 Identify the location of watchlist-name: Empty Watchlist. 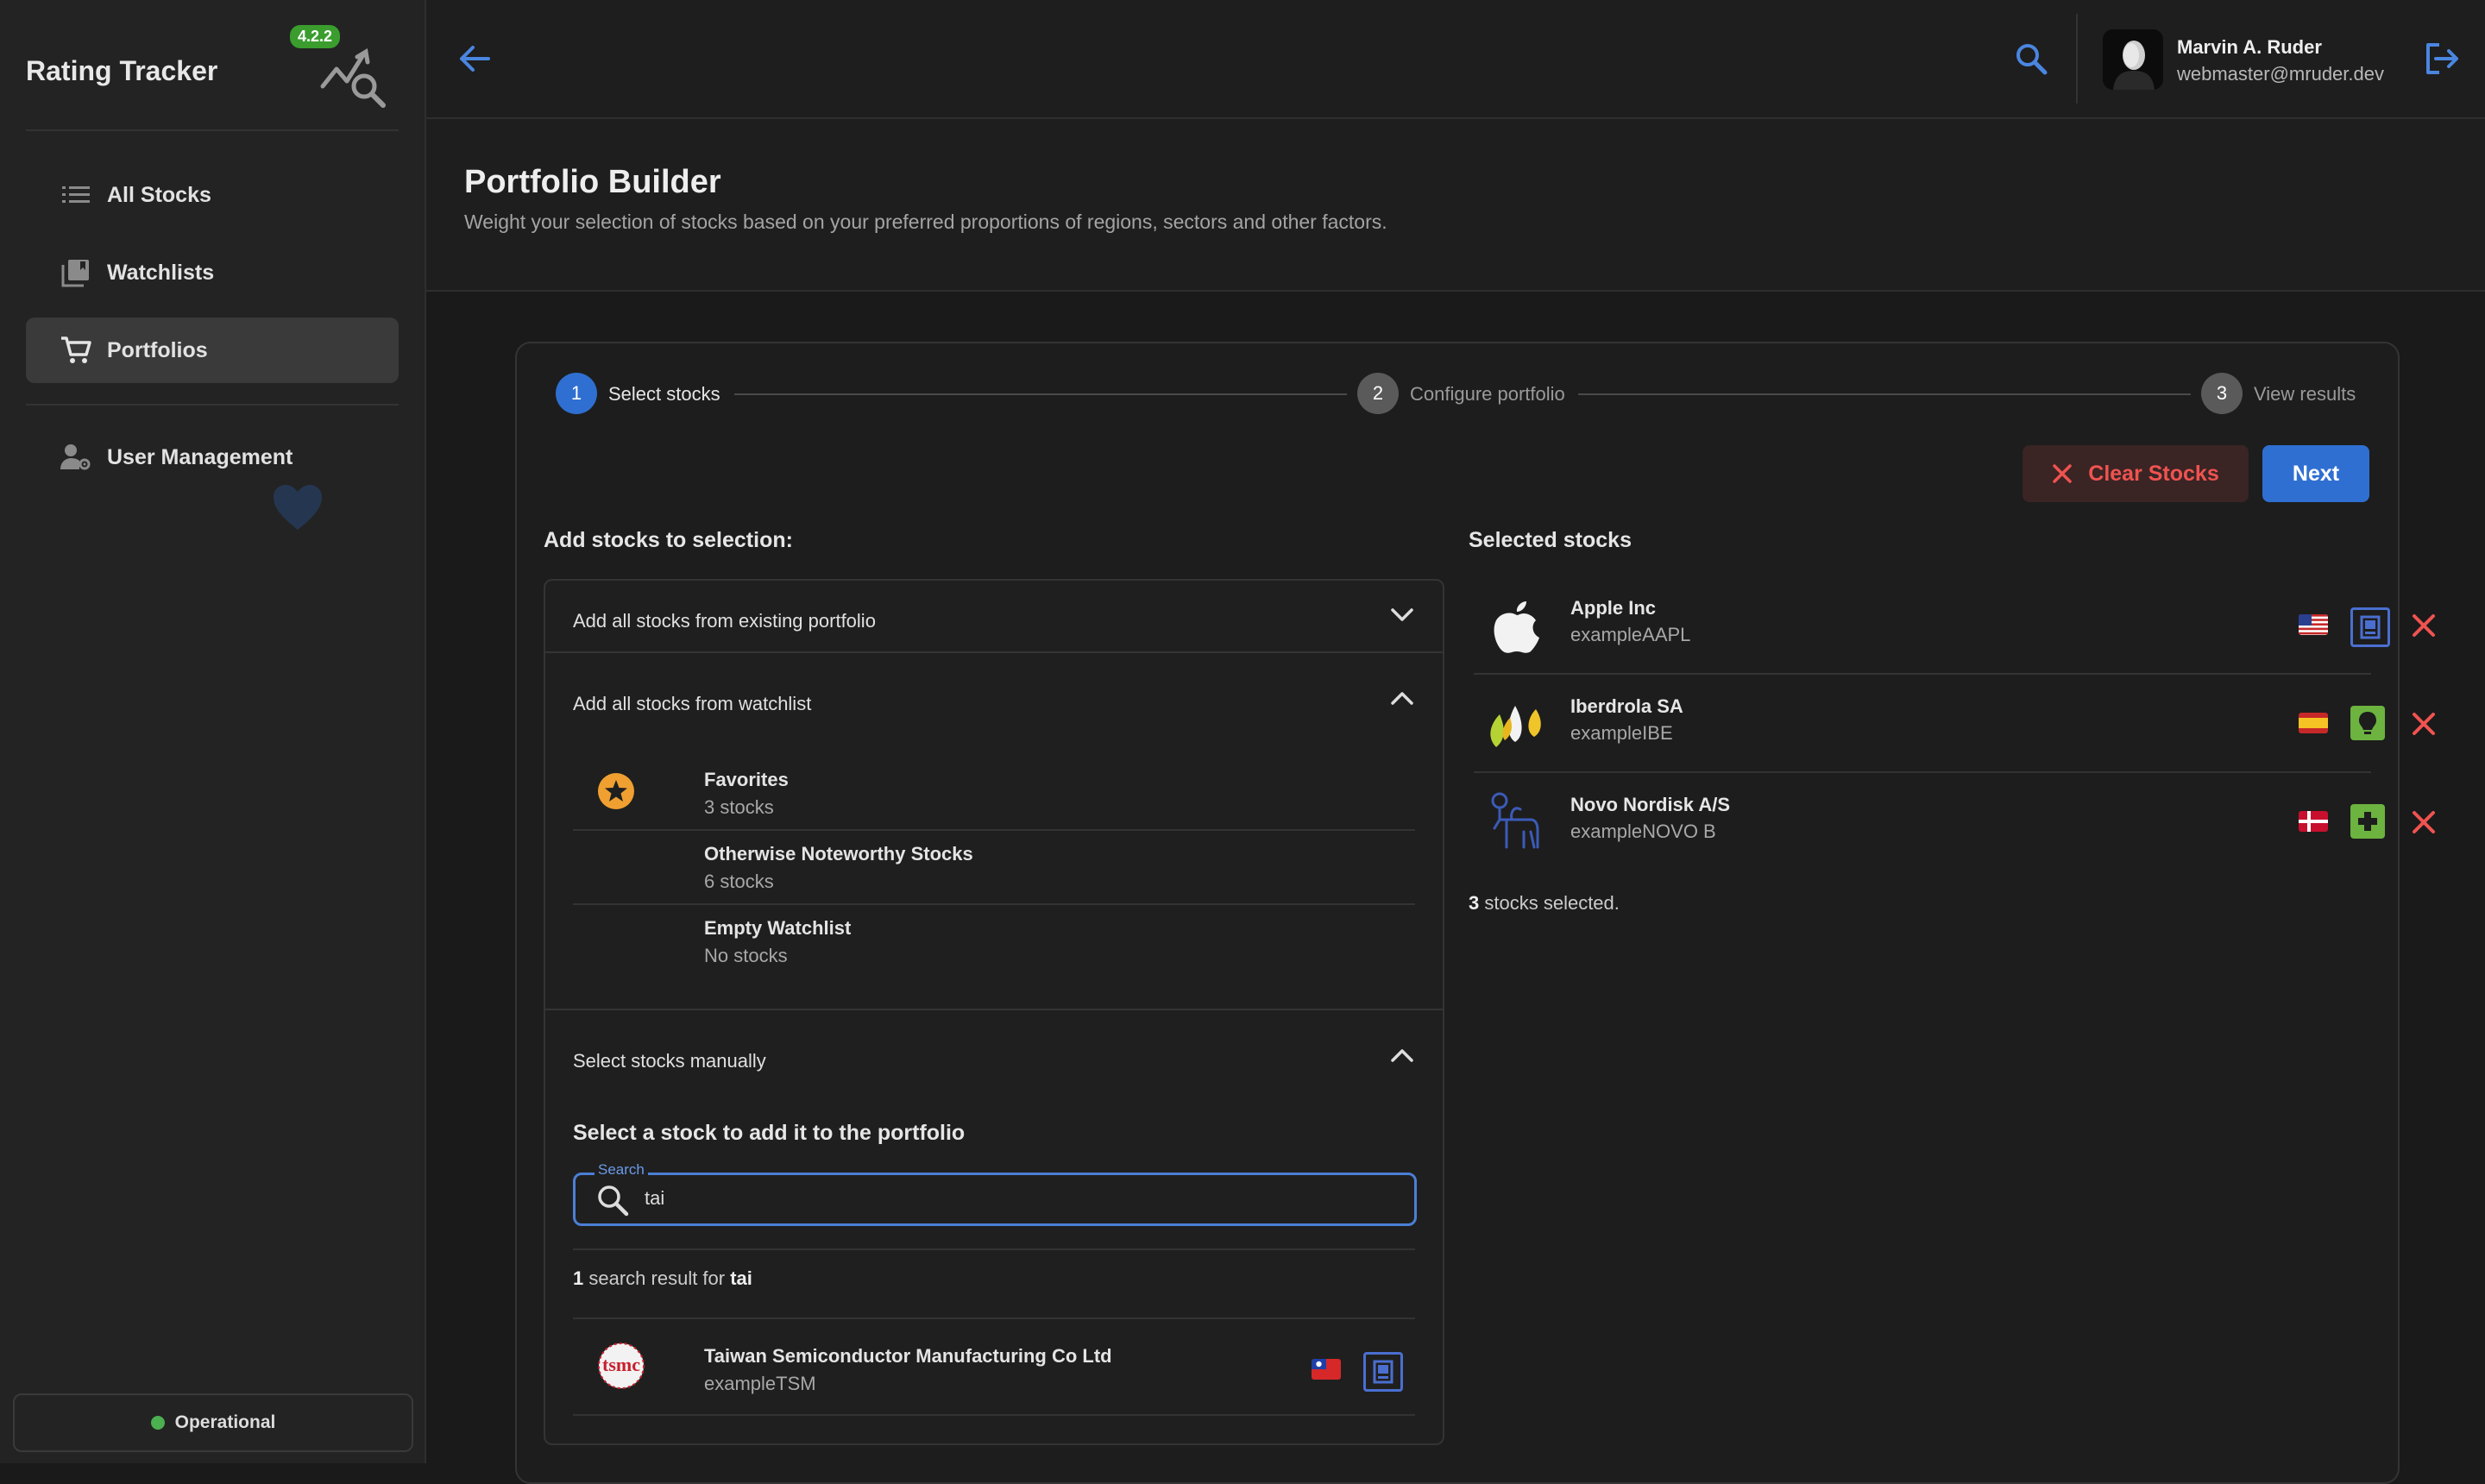
(778, 928).